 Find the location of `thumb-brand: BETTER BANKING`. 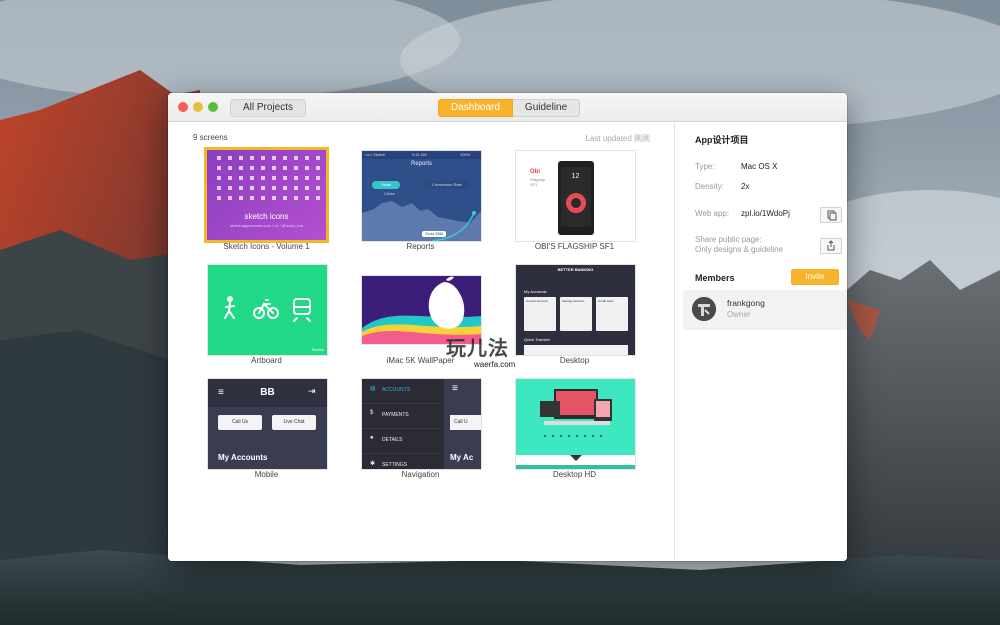

thumb-brand: BETTER BANKING is located at coordinates (575, 269).